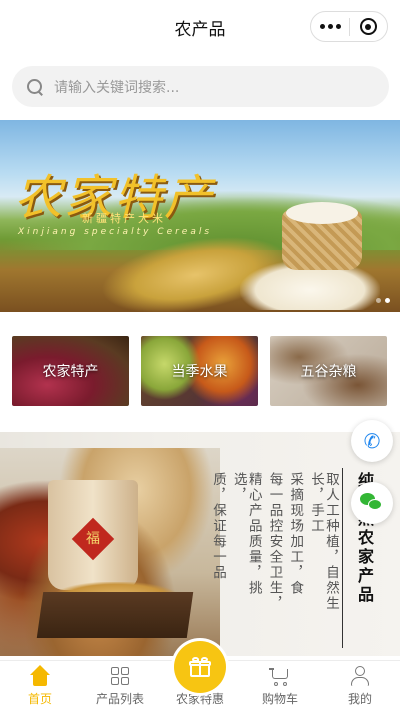 The width and height of the screenshot is (400, 712). I want to click on tab-home: 首页, so click(40, 686).